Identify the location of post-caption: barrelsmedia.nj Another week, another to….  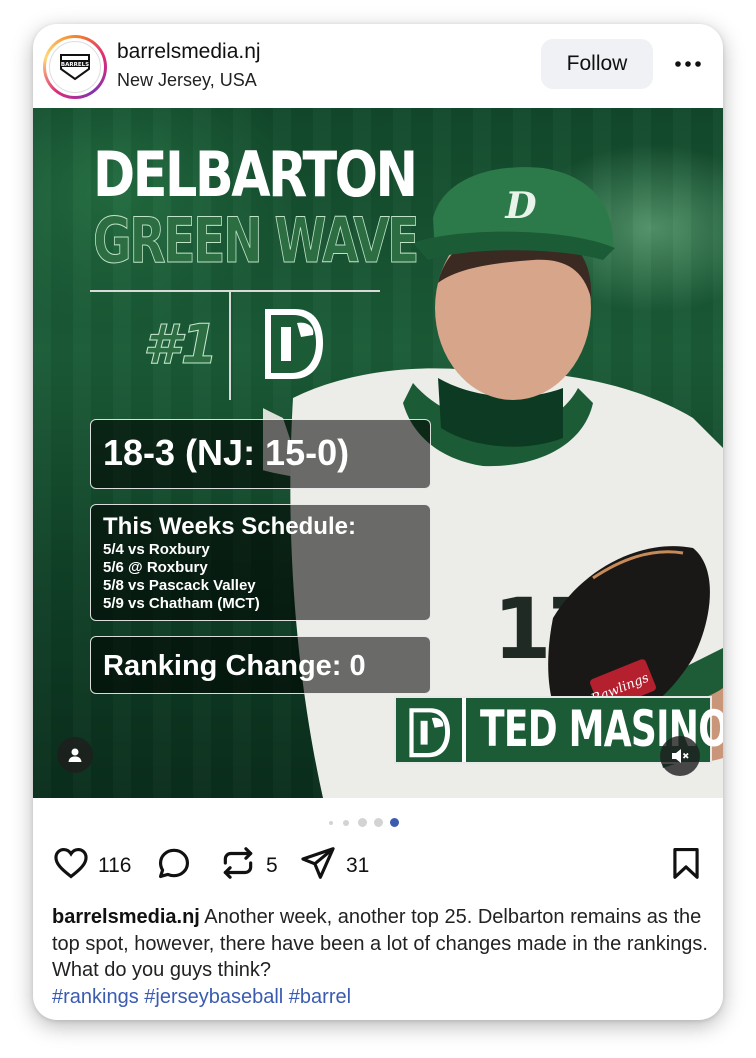
(382, 957).